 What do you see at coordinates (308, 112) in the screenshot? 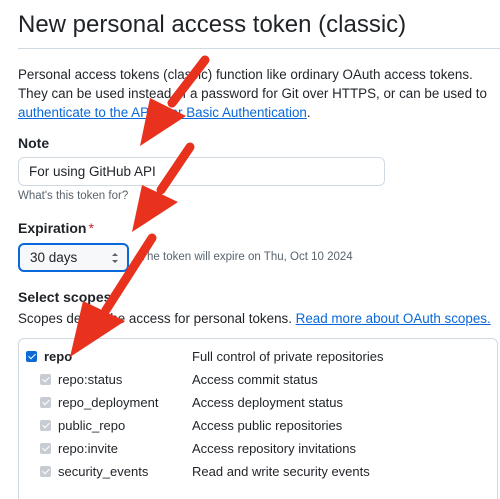
I see `intro-text-end: .` at bounding box center [308, 112].